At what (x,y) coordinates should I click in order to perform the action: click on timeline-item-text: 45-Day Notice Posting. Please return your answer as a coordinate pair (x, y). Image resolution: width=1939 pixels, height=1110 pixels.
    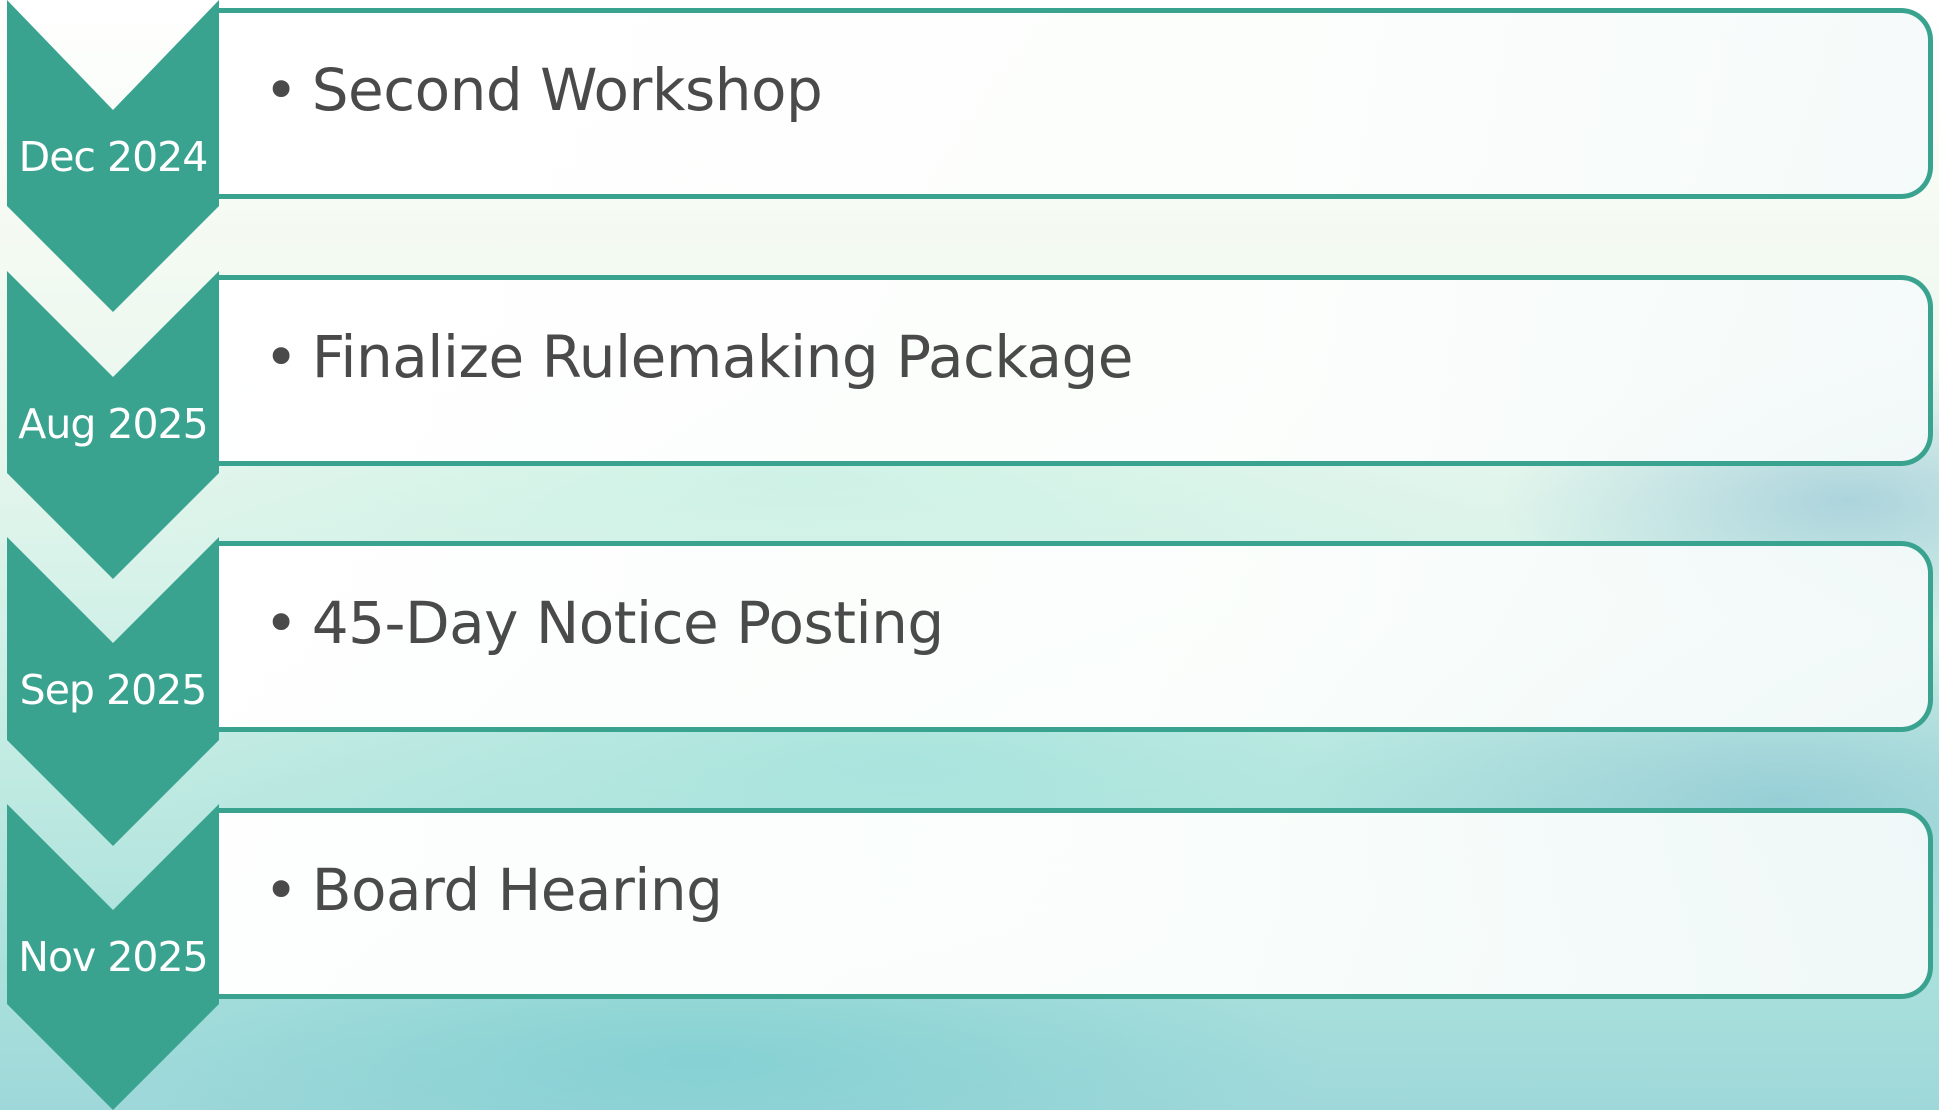
    Looking at the image, I should click on (627, 623).